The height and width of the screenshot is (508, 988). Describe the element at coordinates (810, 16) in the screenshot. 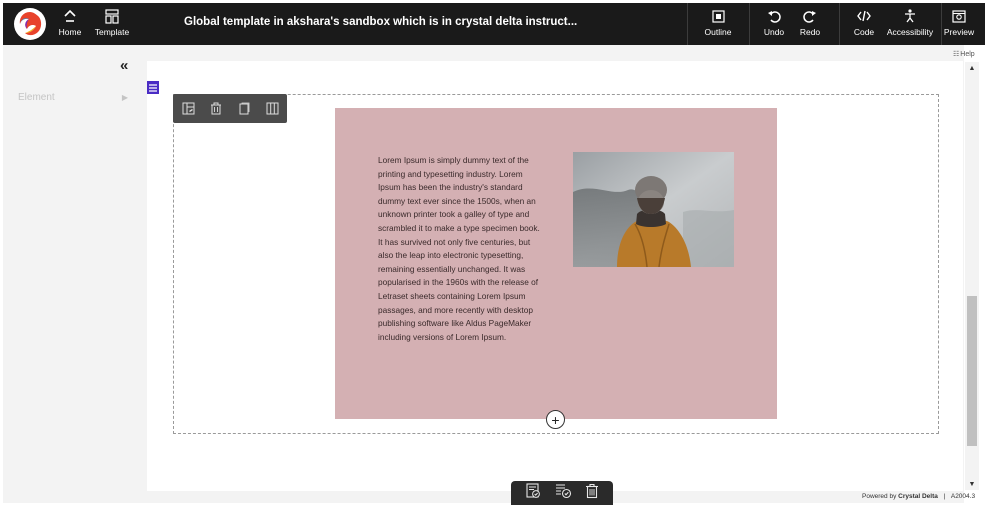

I see `redo-icon` at that location.